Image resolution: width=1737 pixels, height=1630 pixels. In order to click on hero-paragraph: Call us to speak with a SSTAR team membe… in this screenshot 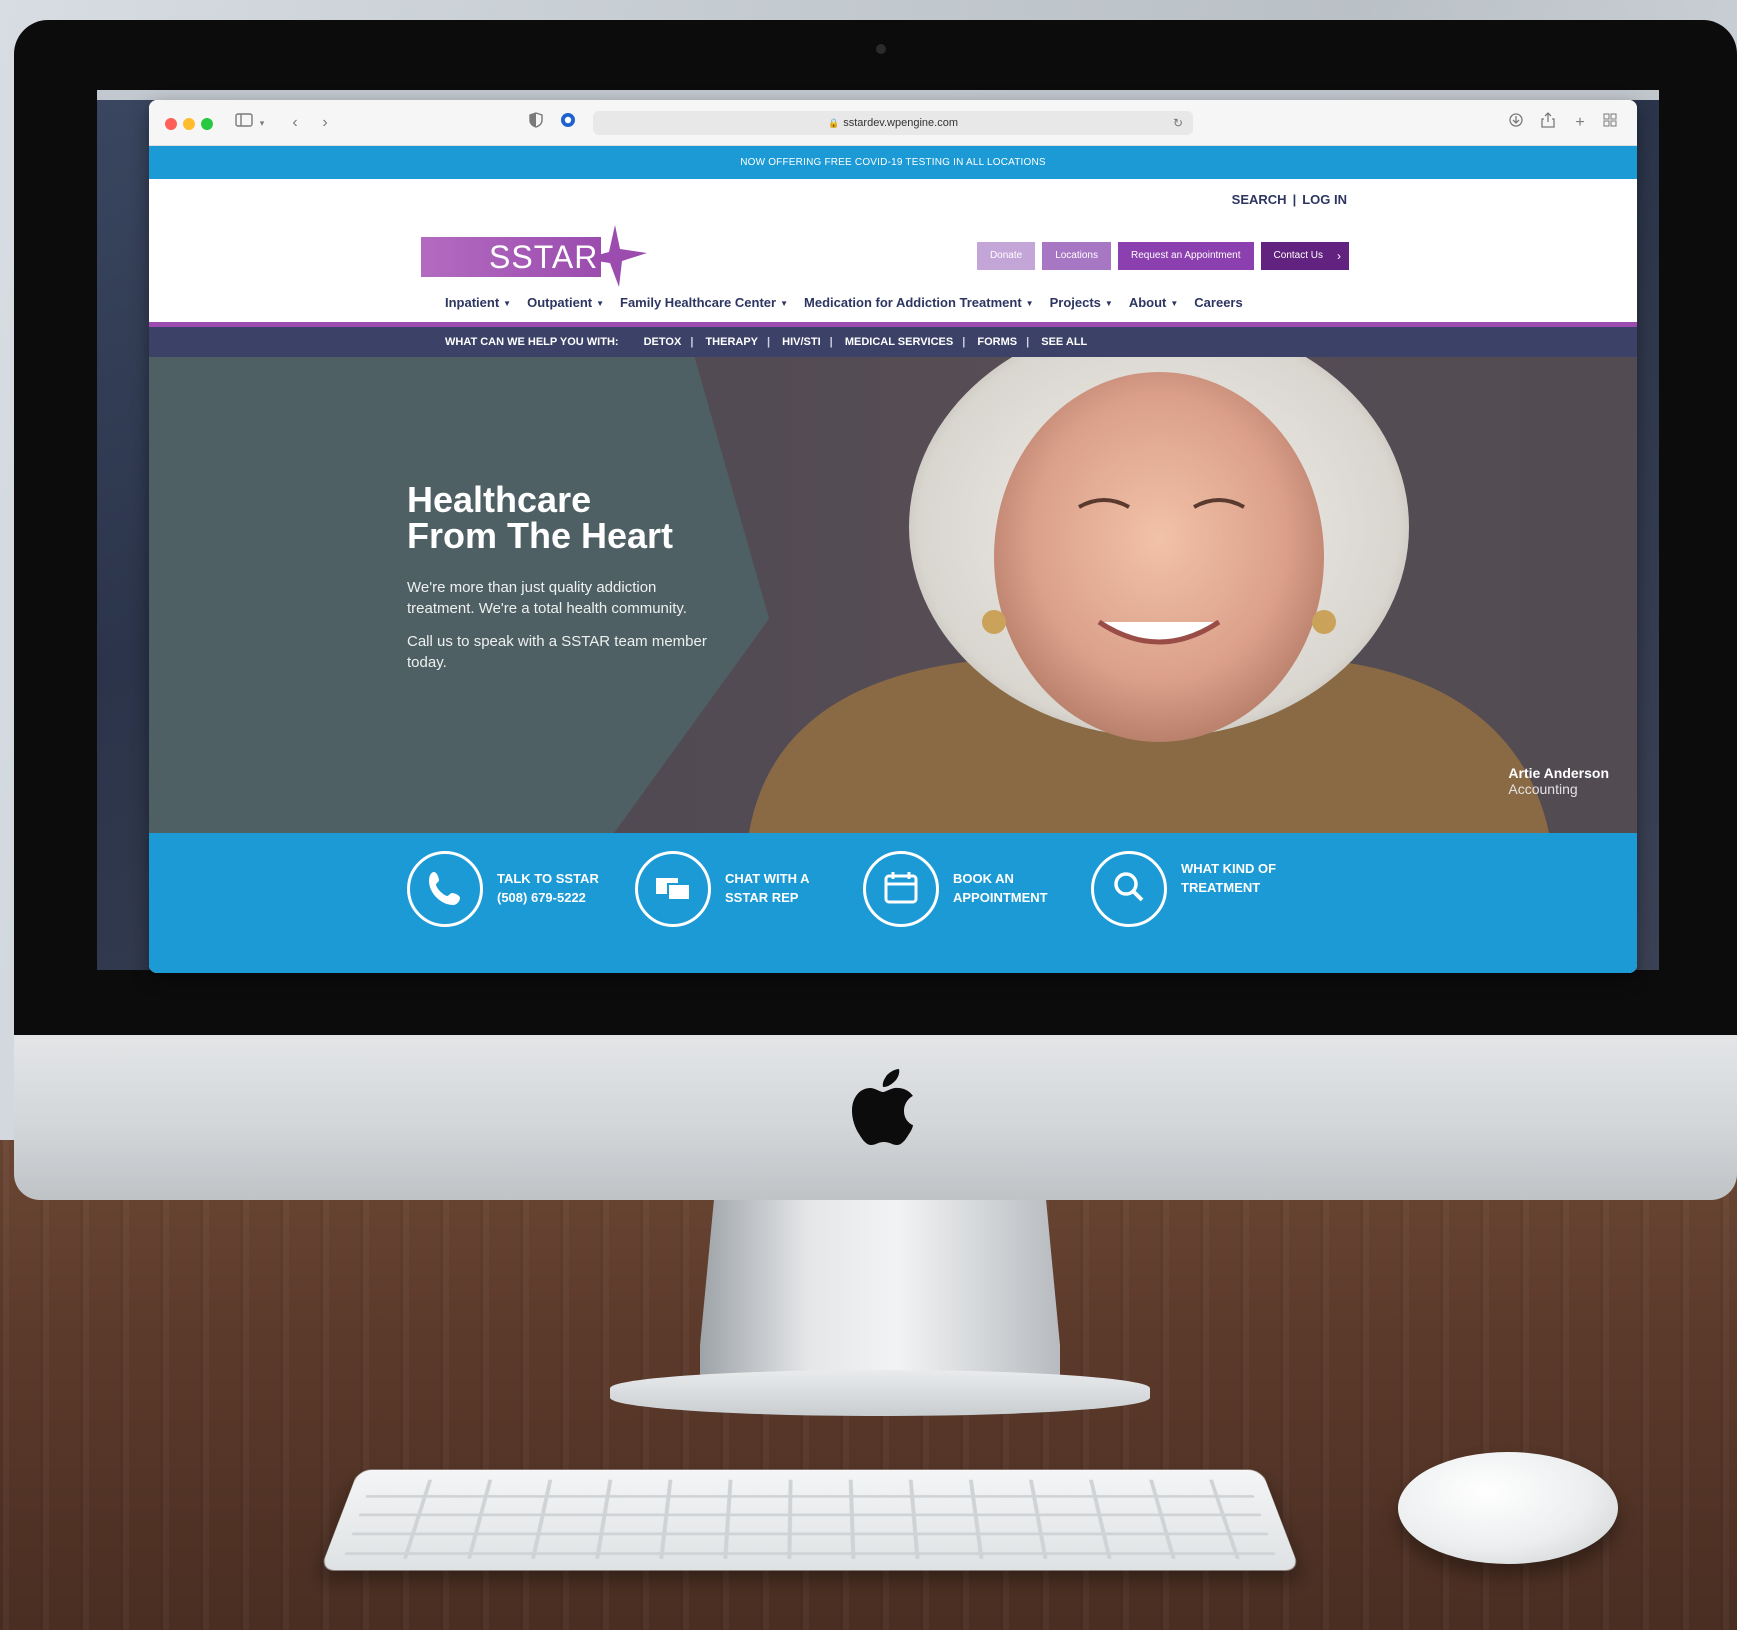, I will do `click(557, 652)`.